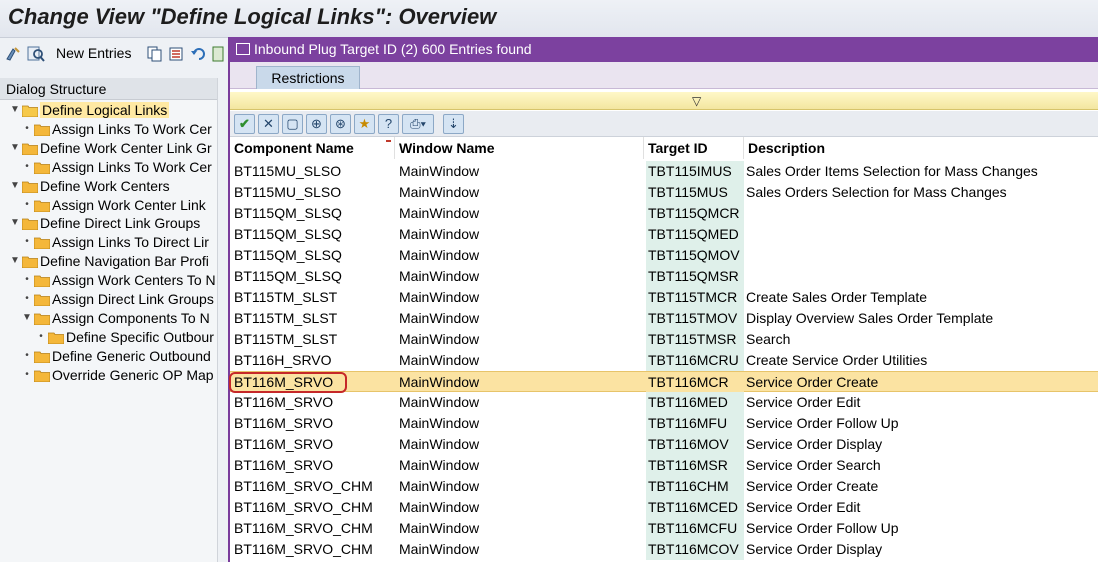 The height and width of the screenshot is (562, 1098). Describe the element at coordinates (453, 124) in the screenshot. I see `pin-icon: ⇣` at that location.